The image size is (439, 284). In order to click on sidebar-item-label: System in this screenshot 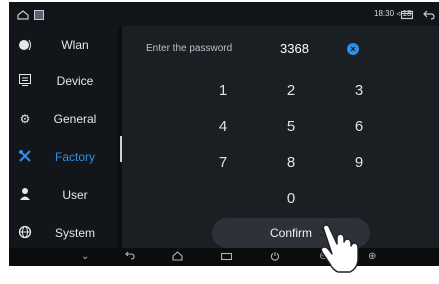, I will do `click(74, 233)`.